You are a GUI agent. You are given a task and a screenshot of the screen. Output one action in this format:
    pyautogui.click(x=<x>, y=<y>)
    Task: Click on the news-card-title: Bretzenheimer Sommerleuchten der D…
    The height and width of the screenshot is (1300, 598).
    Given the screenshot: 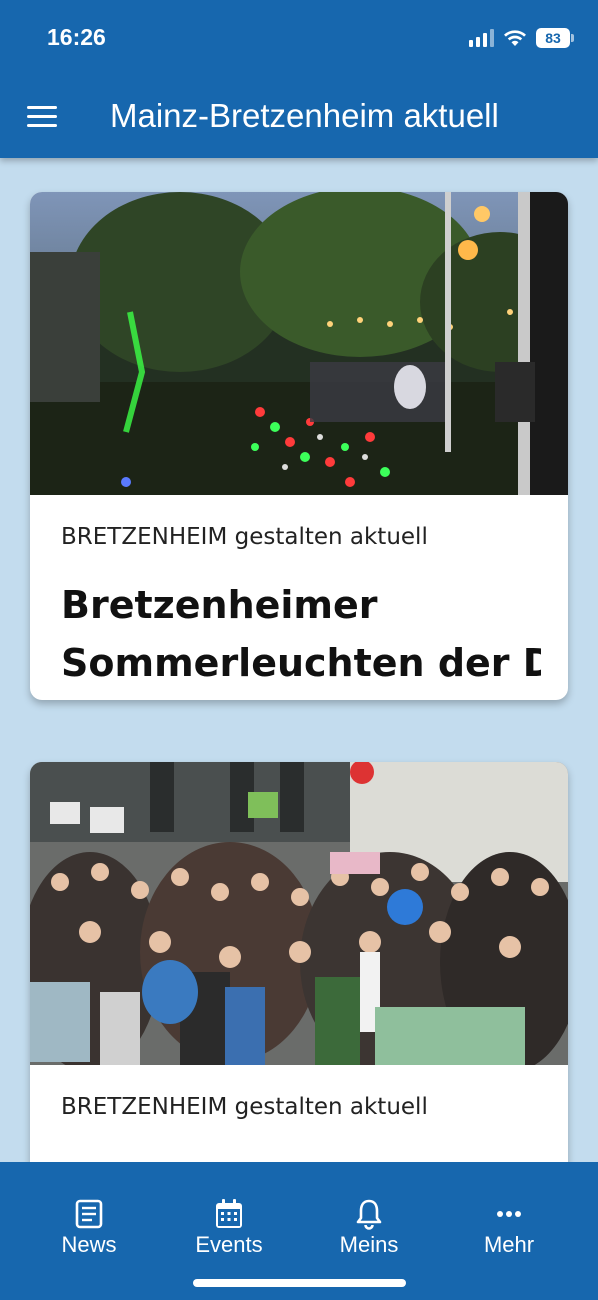 What is the action you would take?
    pyautogui.click(x=301, y=634)
    